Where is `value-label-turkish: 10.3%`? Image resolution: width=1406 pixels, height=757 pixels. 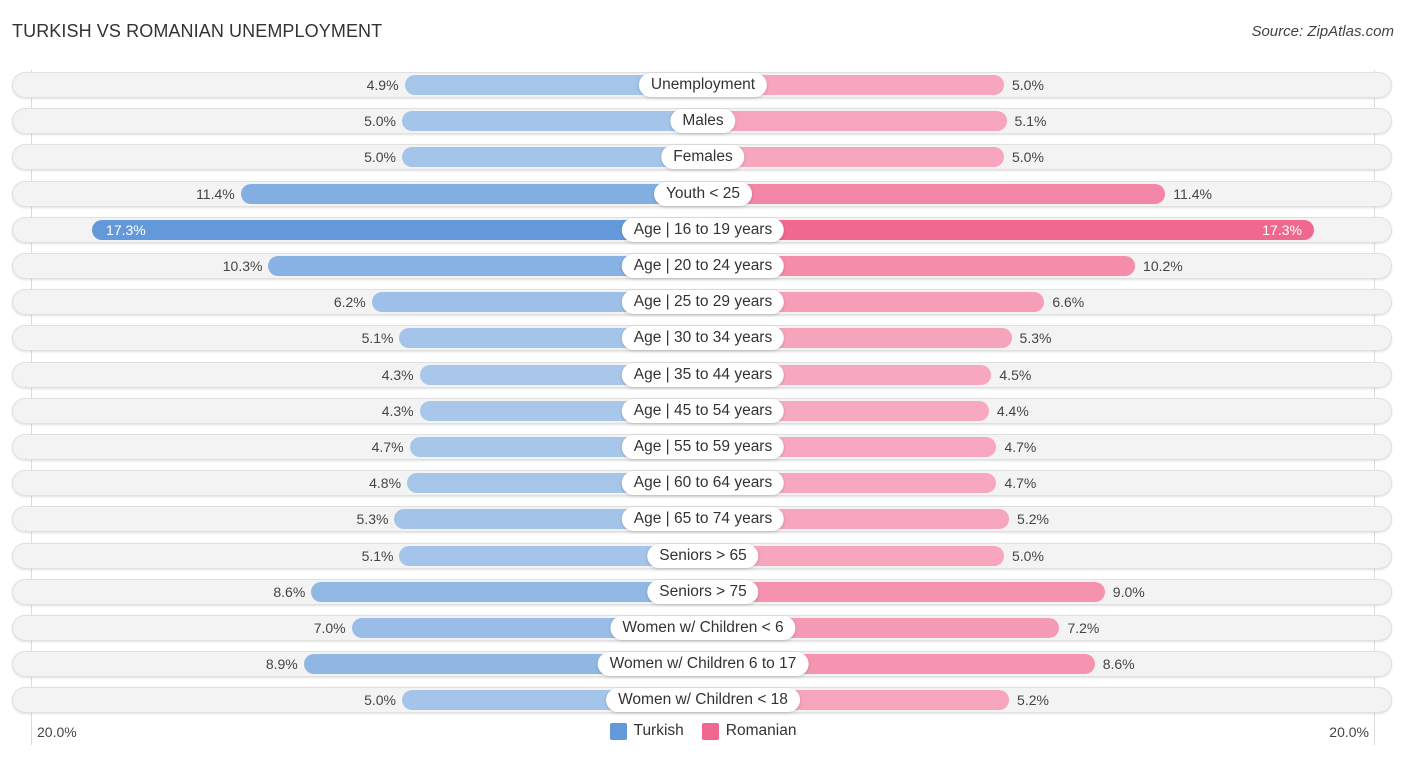 value-label-turkish: 10.3% is located at coordinates (242, 266).